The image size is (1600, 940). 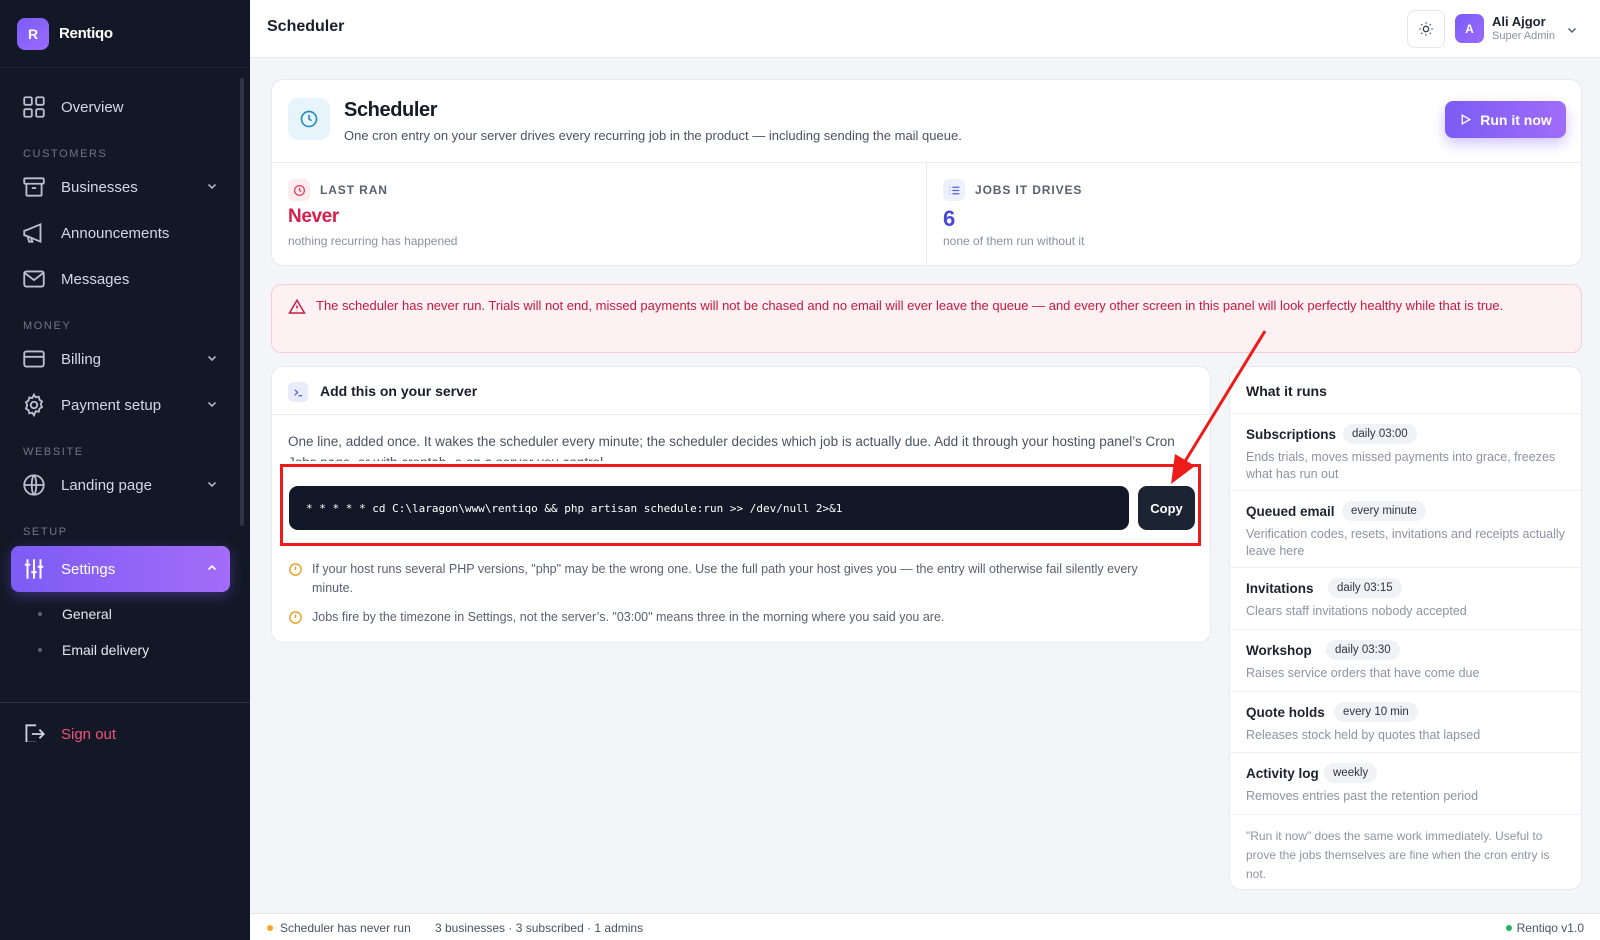 I want to click on runs-title: What it runs, so click(x=1286, y=391).